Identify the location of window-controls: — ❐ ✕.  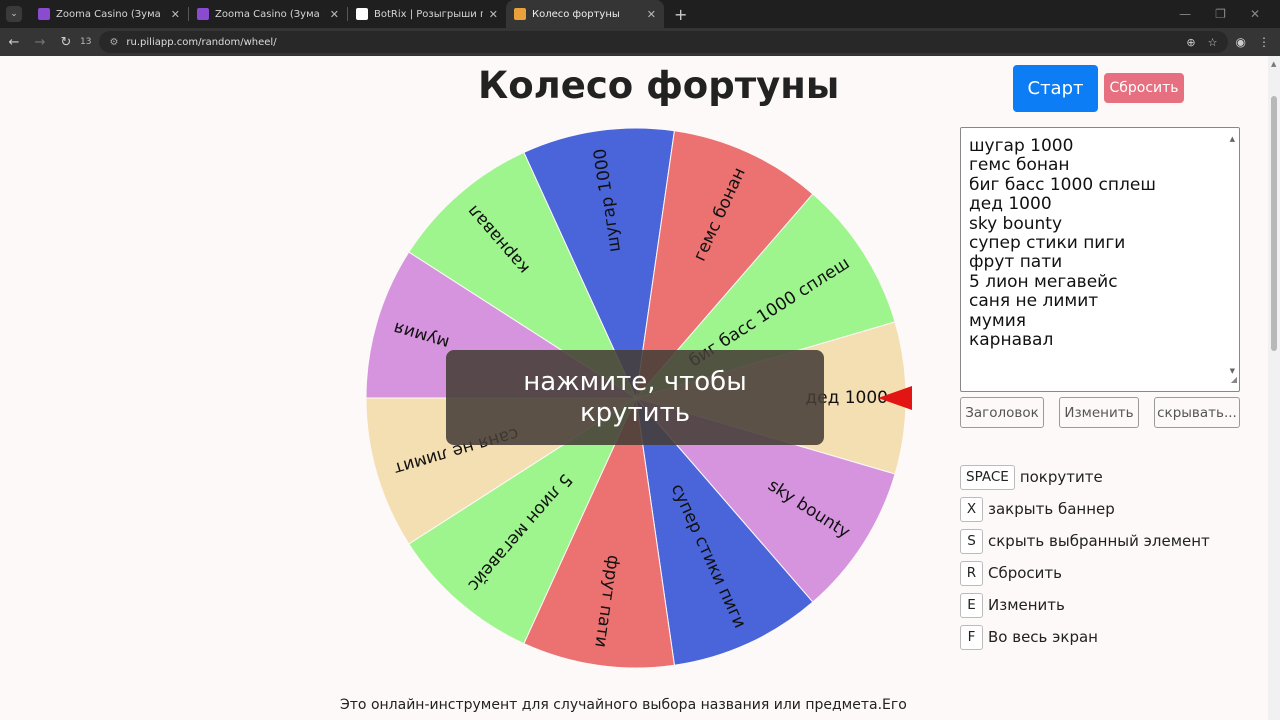
(1219, 14).